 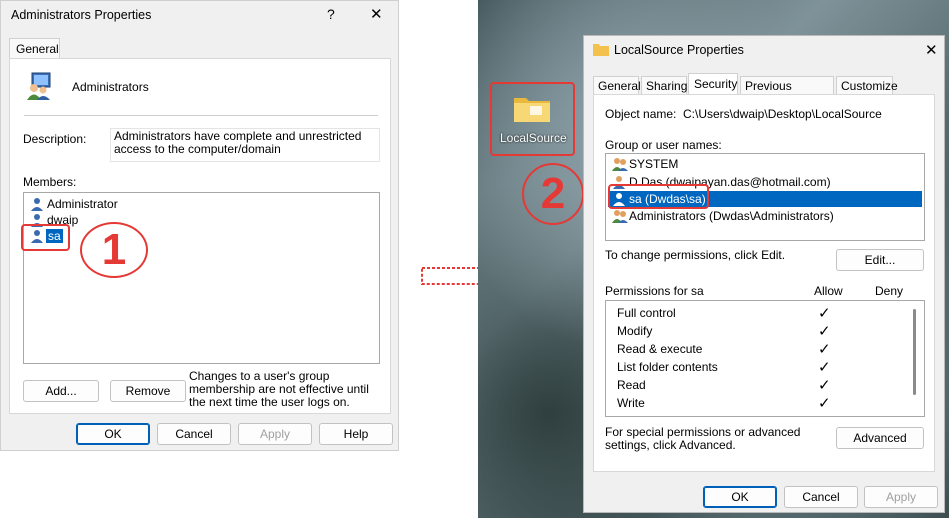 What do you see at coordinates (782, 114) in the screenshot?
I see `object-name-value: C:\Users\dwaip\Desktop\LocalSource` at bounding box center [782, 114].